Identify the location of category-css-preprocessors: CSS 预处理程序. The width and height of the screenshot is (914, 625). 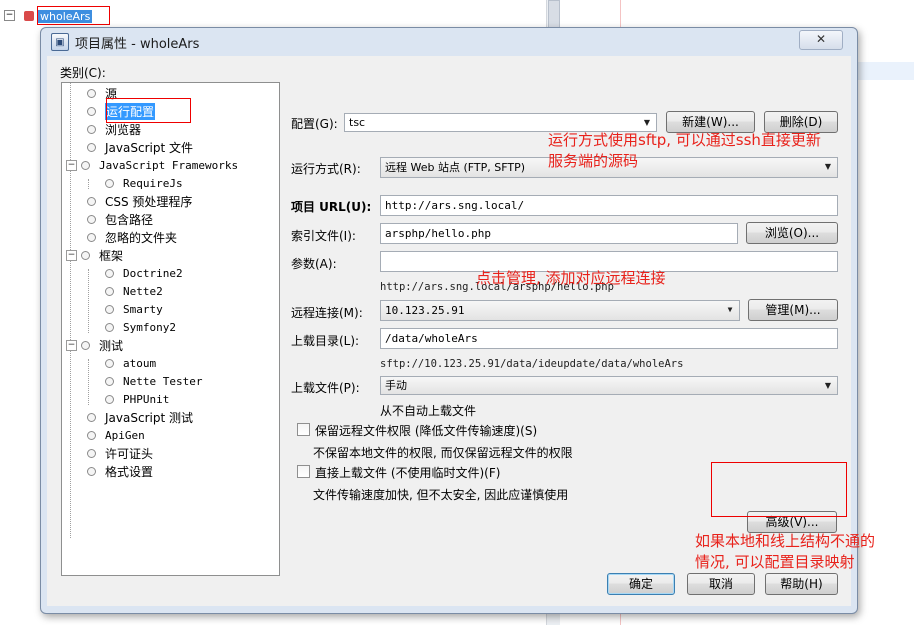
(139, 201).